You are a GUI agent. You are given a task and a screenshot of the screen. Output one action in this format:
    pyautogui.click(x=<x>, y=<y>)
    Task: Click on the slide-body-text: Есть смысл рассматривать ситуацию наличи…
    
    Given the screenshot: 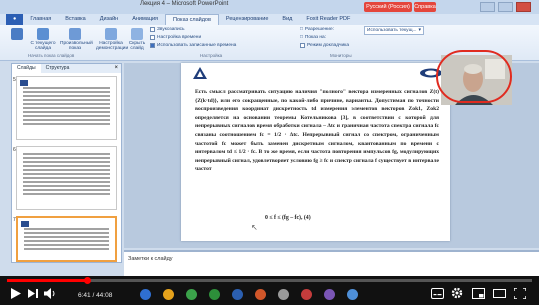 What is the action you would take?
    pyautogui.click(x=317, y=131)
    